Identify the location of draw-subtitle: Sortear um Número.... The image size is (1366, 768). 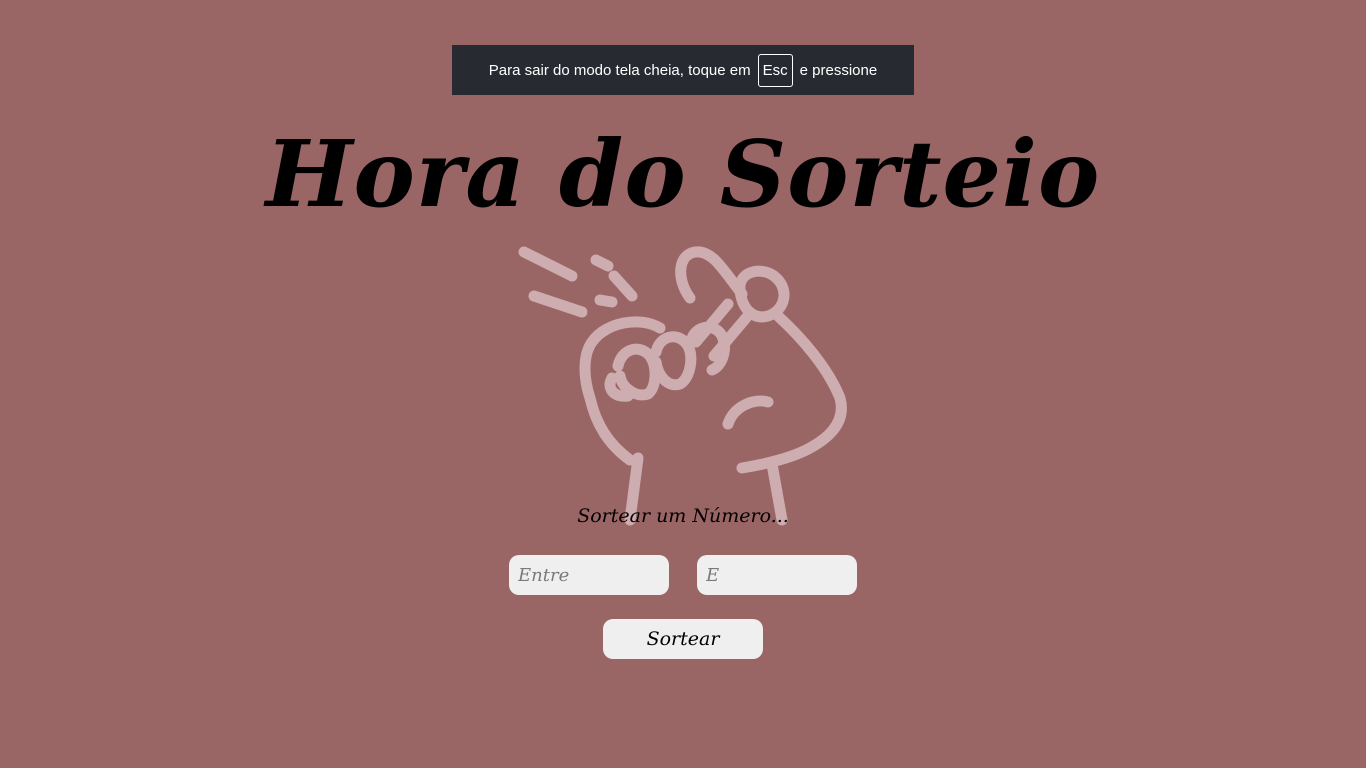
(683, 516).